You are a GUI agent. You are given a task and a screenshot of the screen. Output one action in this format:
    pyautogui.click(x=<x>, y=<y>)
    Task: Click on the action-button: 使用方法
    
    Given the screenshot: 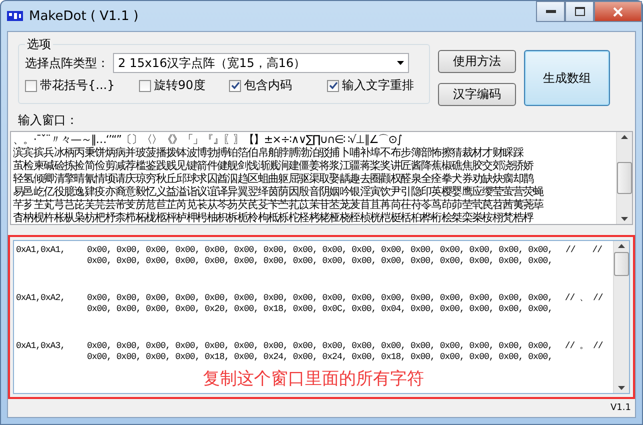 What is the action you would take?
    pyautogui.click(x=477, y=61)
    